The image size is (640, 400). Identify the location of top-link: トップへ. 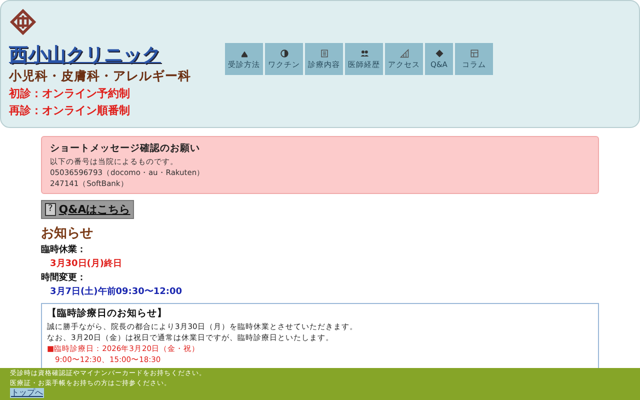
(27, 393).